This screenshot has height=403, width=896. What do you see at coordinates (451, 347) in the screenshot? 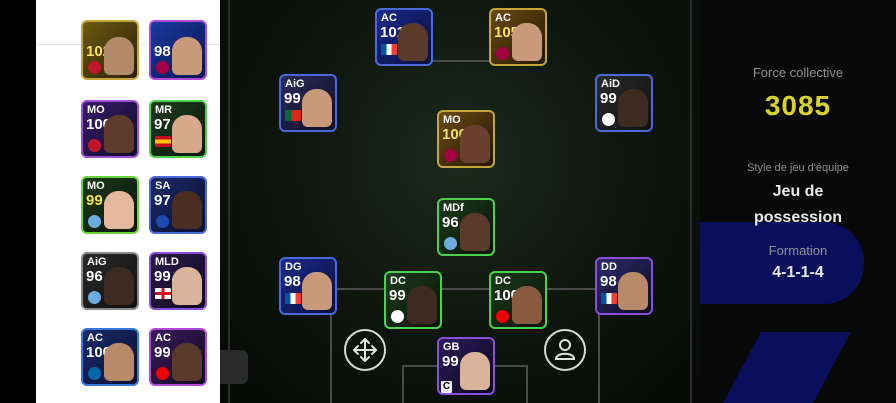
I see `player-position: GB` at bounding box center [451, 347].